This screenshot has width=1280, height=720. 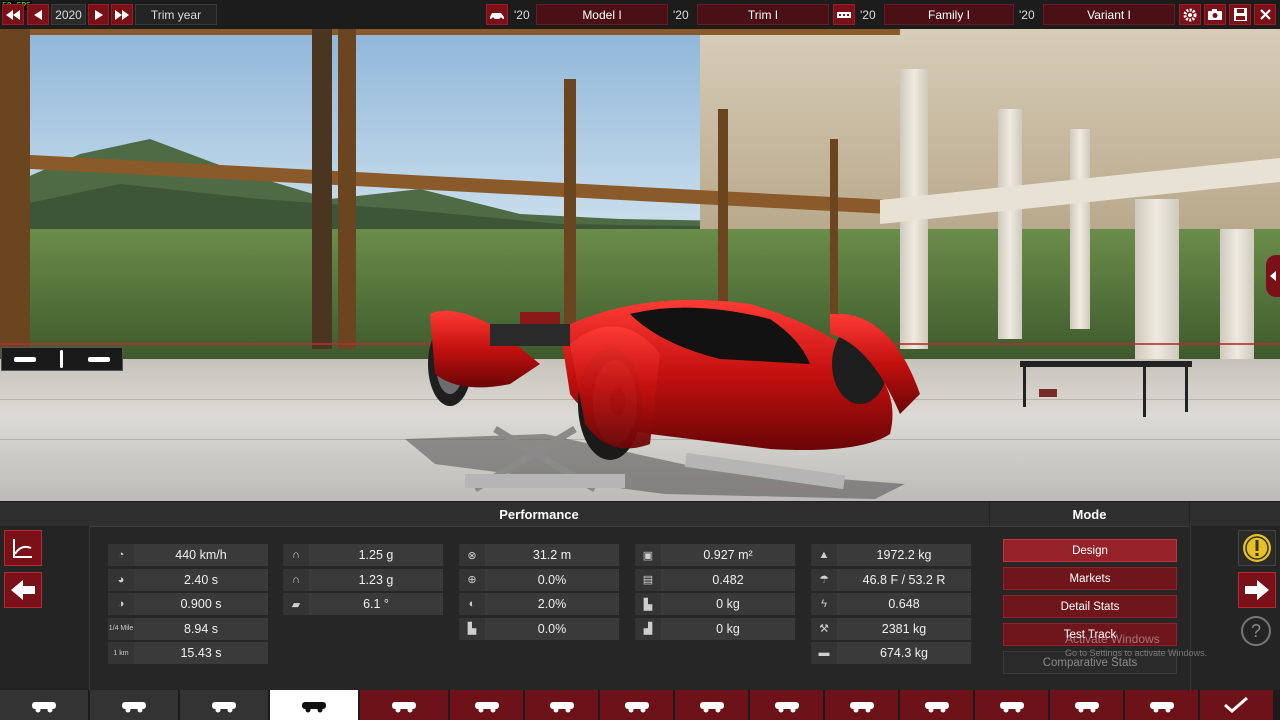 I want to click on mode-button-markets: Markets, so click(x=1090, y=578).